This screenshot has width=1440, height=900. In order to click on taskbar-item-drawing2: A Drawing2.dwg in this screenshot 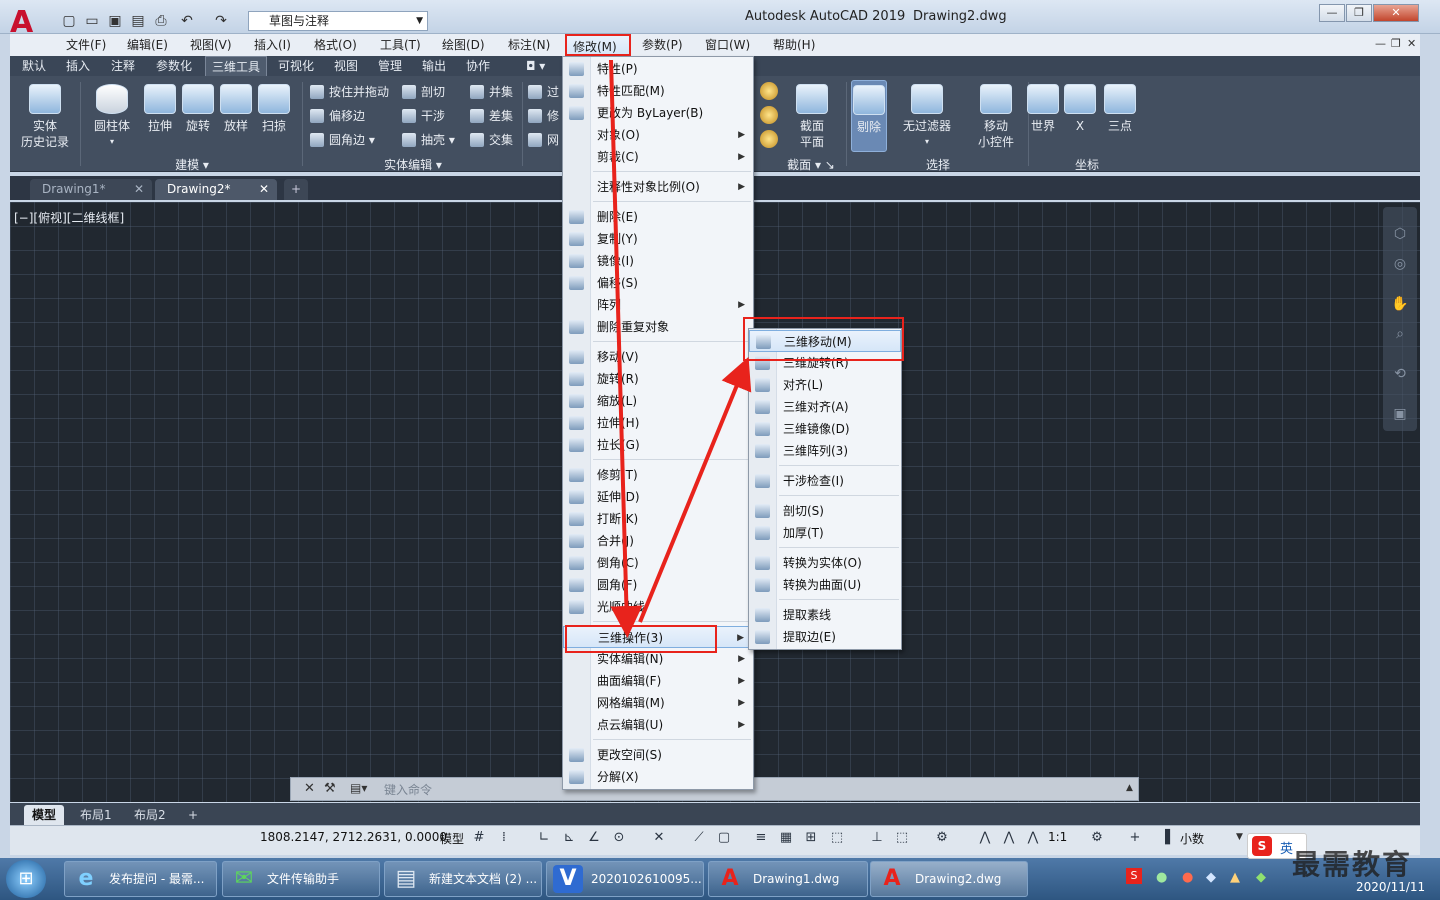, I will do `click(949, 879)`.